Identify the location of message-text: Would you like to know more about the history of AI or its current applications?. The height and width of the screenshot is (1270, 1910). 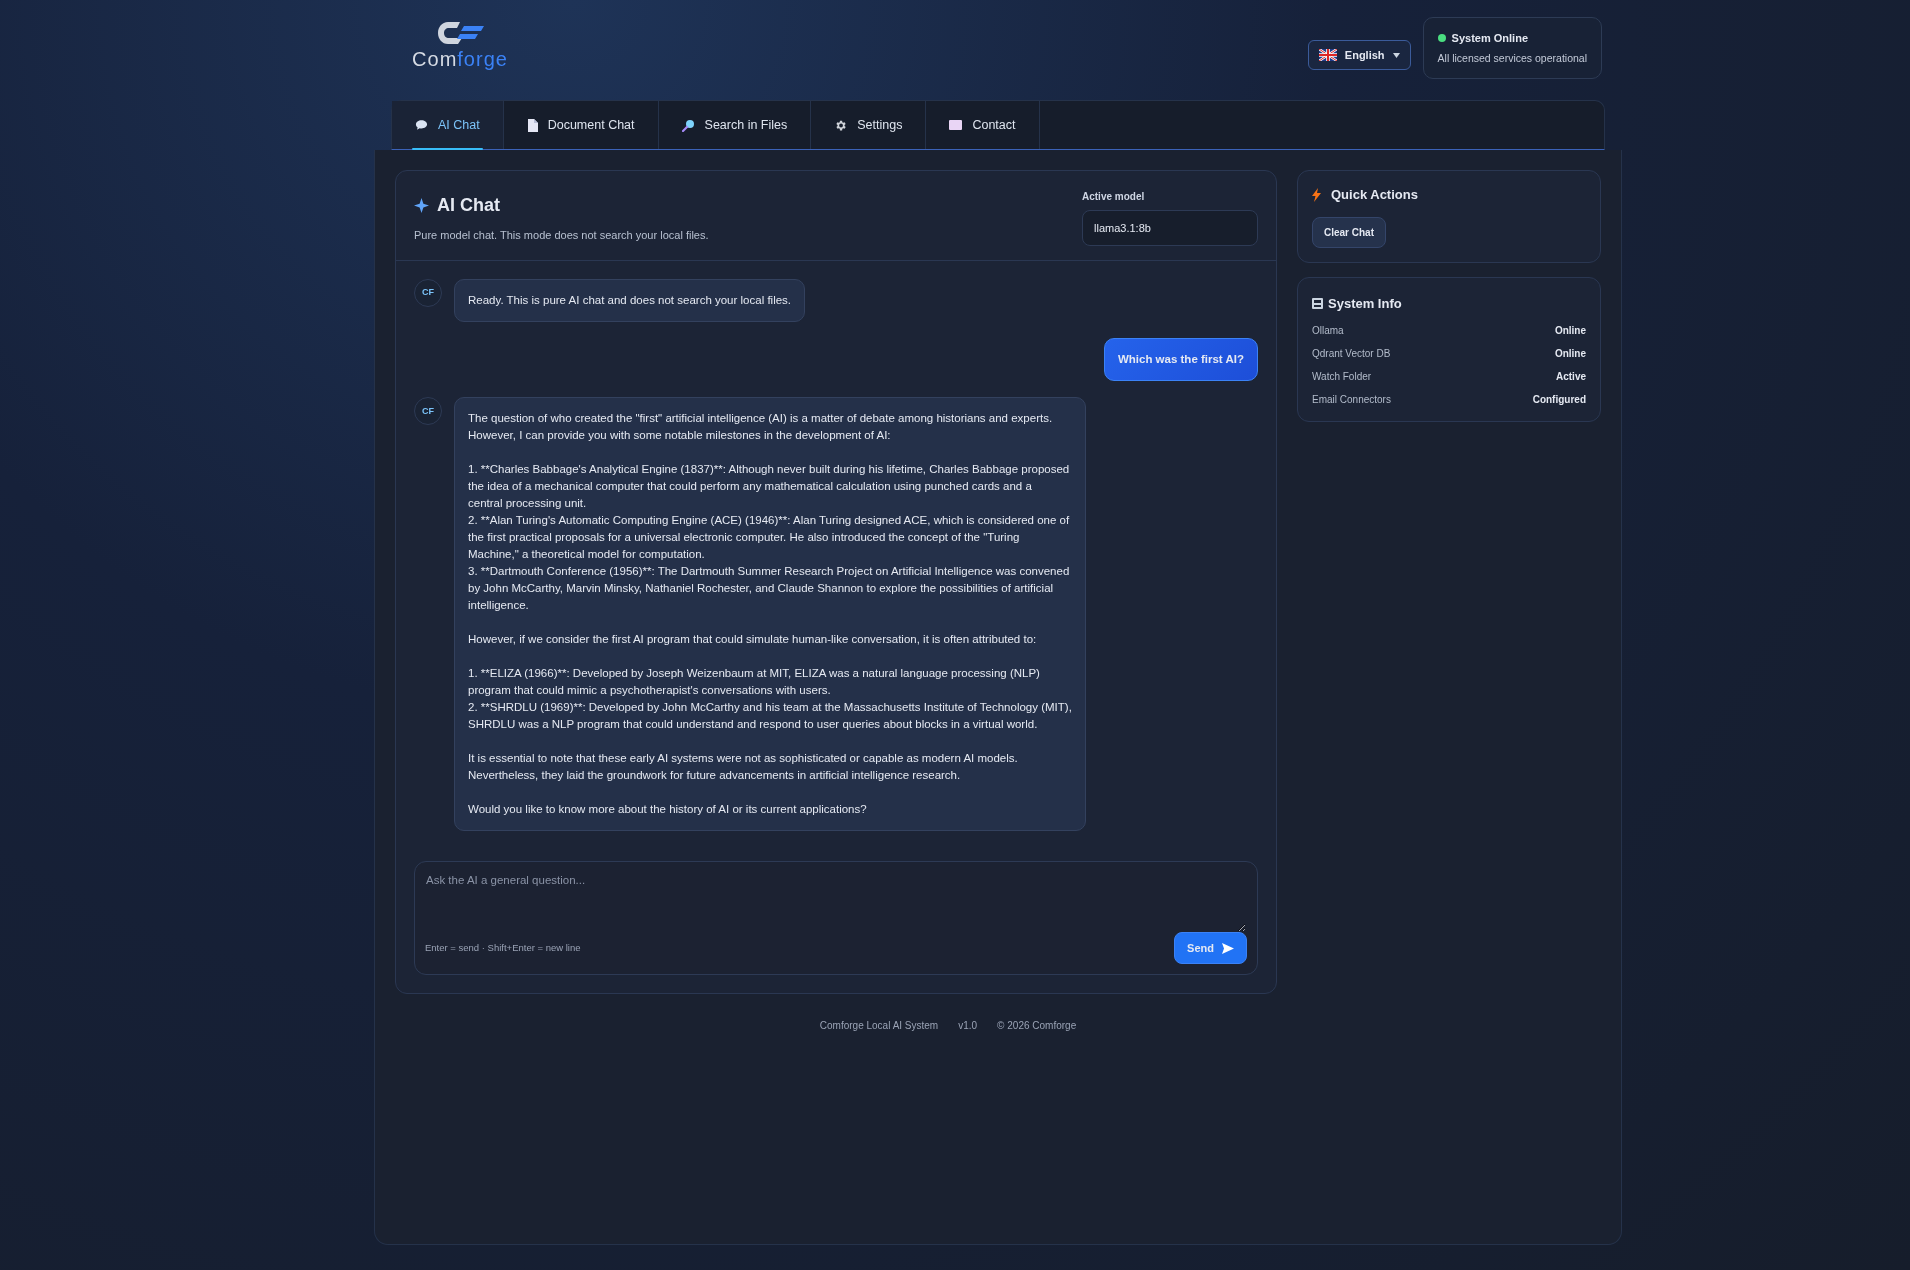
(668, 810).